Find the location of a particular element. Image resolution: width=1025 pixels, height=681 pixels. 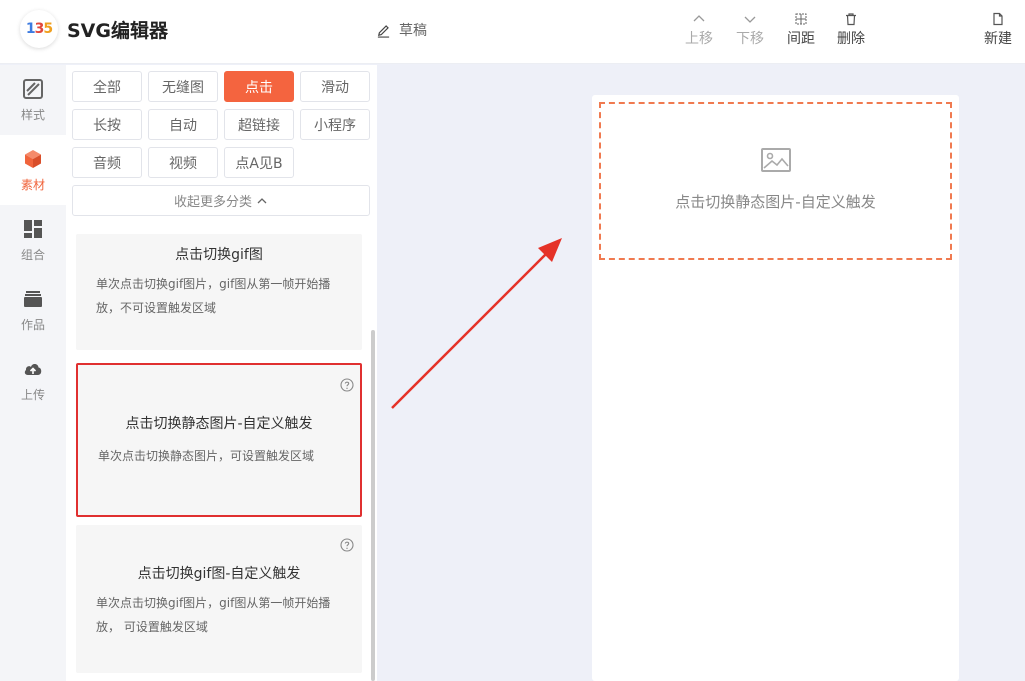

spacing-button: 间距 is located at coordinates (801, 30).